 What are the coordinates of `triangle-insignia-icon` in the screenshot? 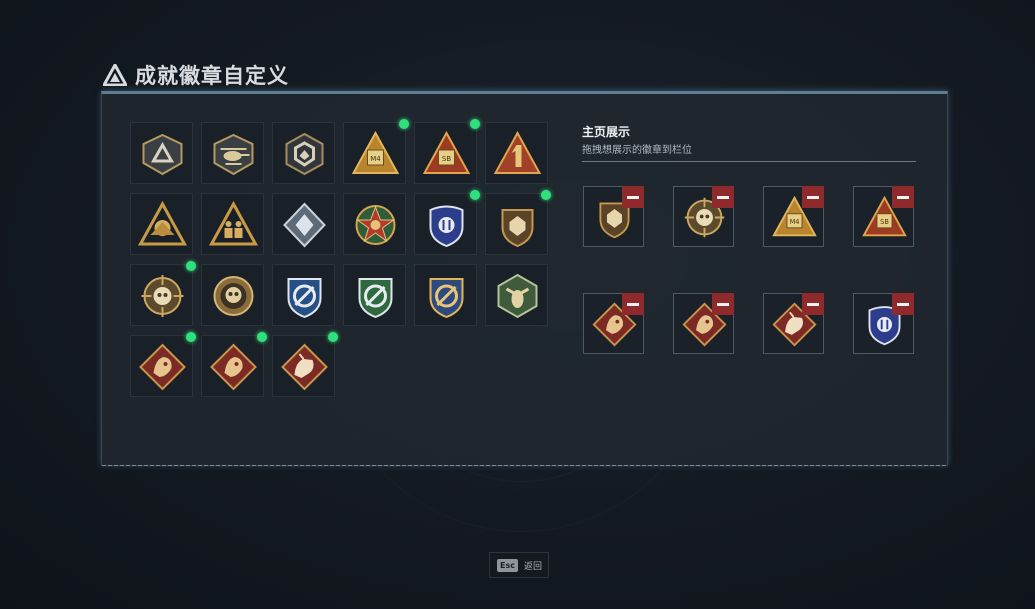 It's located at (162, 154).